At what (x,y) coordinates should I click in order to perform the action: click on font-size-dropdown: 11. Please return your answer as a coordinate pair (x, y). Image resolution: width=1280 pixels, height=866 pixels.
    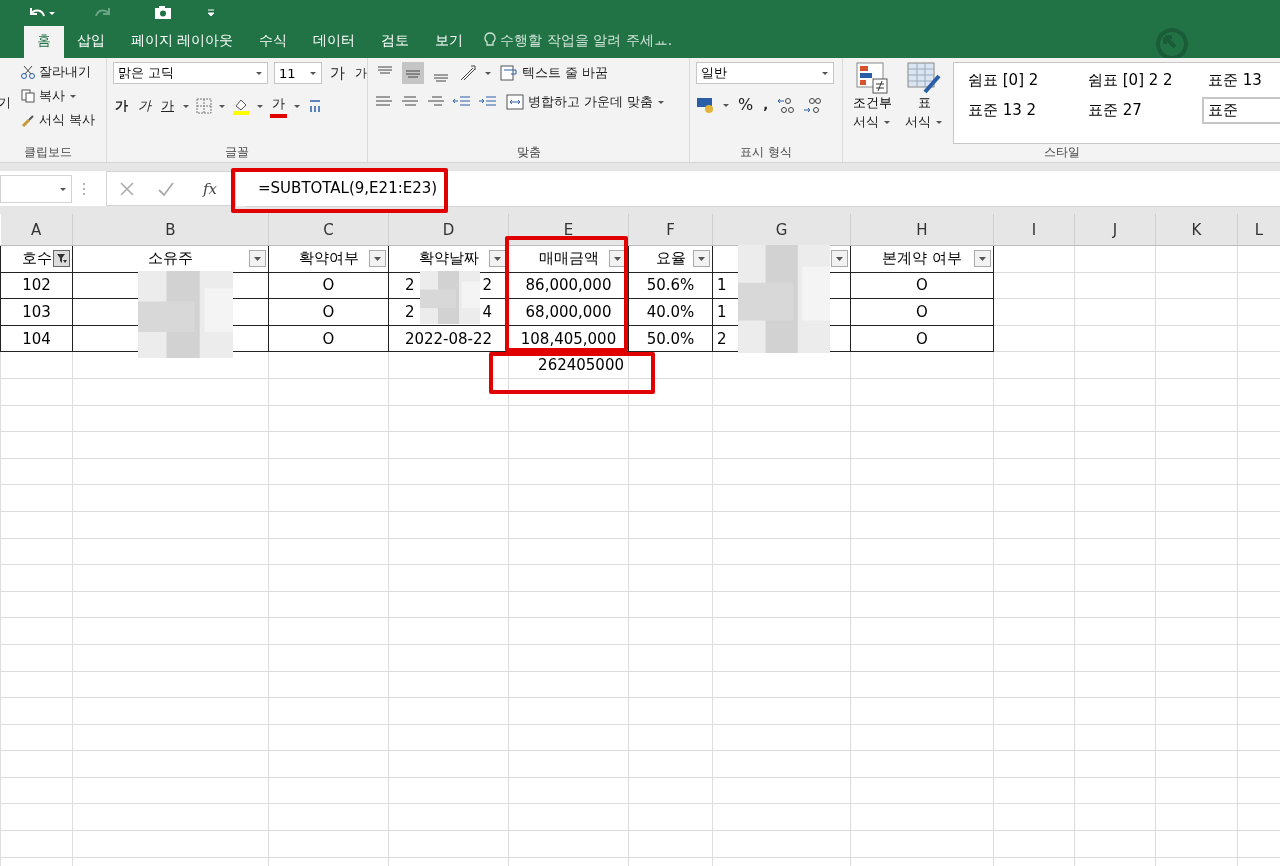
    Looking at the image, I should click on (298, 73).